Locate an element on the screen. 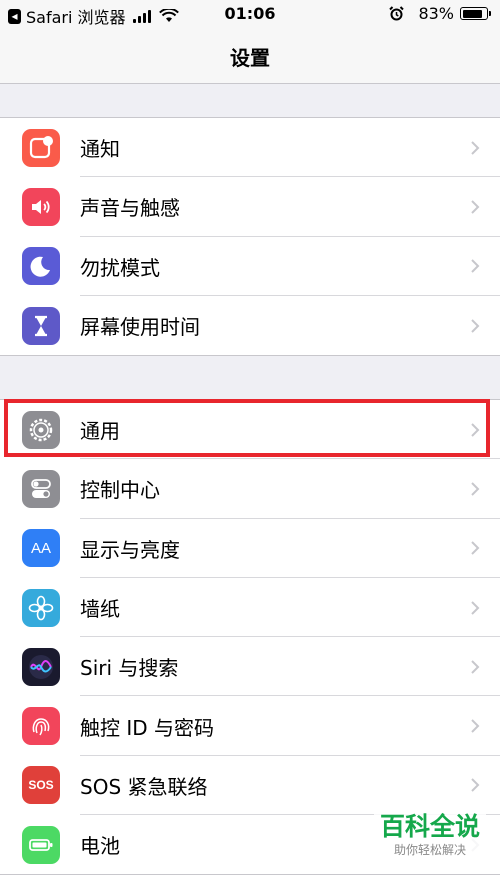 This screenshot has height=875, width=500. settings-row-label: 屏幕使用时间 is located at coordinates (140, 327).